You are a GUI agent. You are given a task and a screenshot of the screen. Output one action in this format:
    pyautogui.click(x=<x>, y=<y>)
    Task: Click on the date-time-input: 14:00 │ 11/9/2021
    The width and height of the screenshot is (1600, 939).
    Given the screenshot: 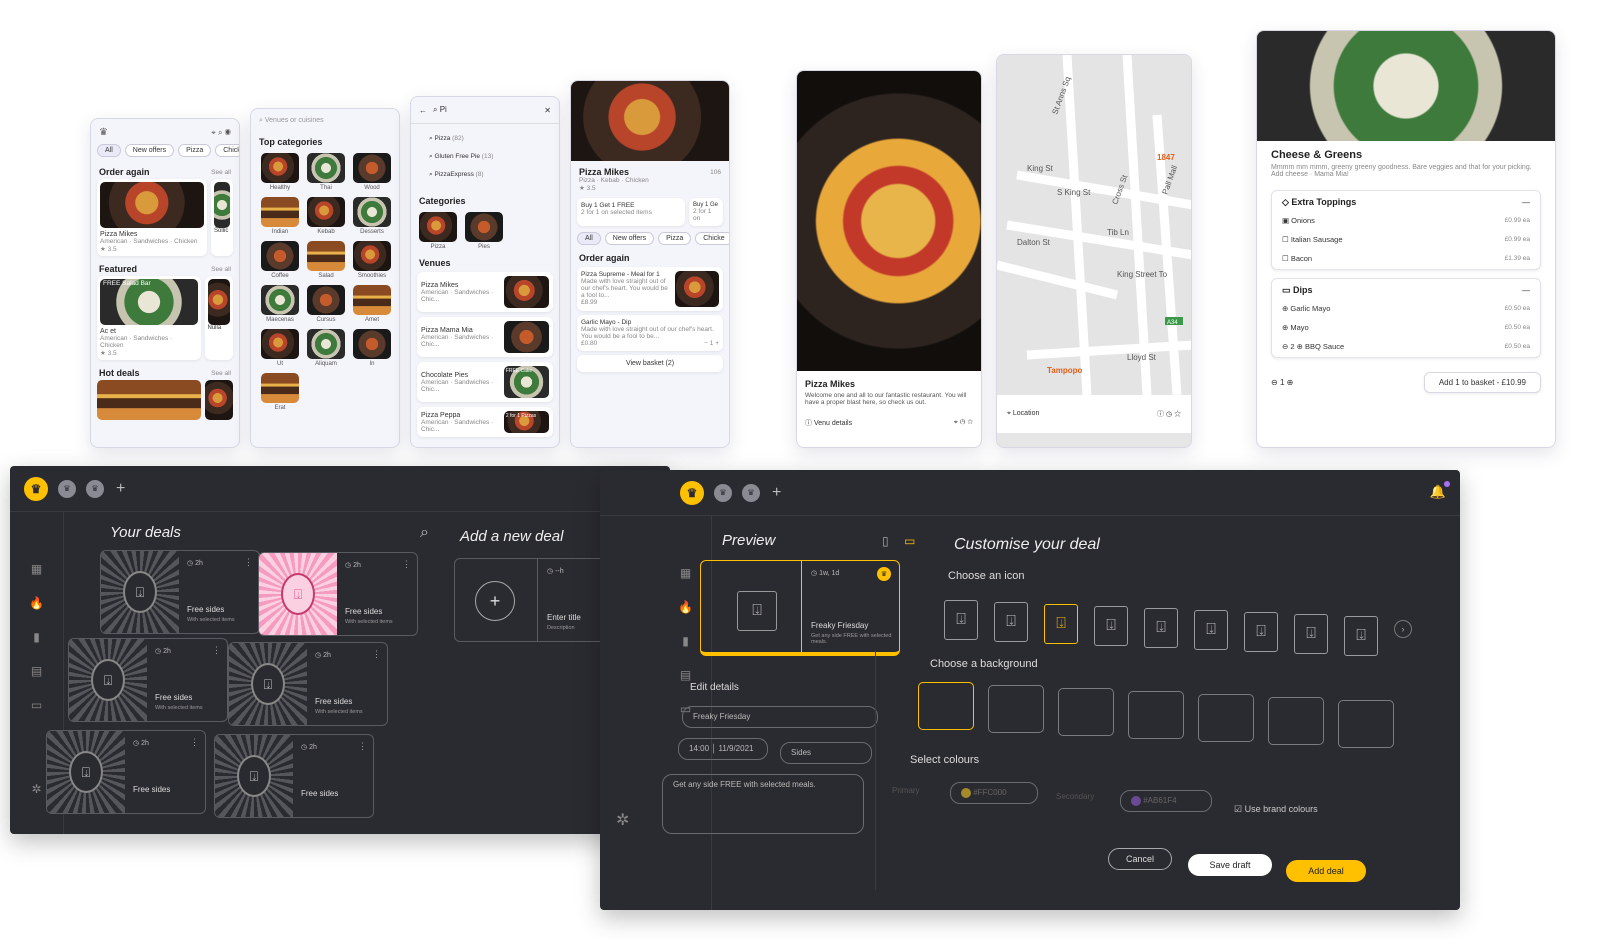 What is the action you would take?
    pyautogui.click(x=723, y=749)
    